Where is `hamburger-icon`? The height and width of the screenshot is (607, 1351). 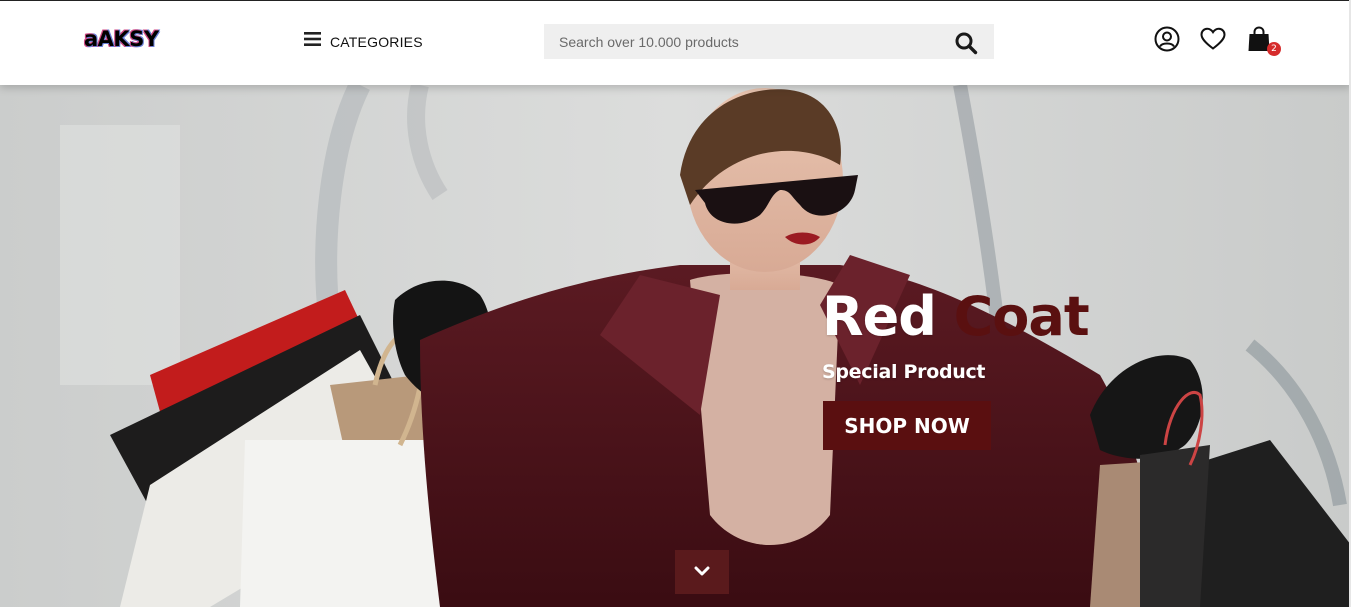
hamburger-icon is located at coordinates (313, 41).